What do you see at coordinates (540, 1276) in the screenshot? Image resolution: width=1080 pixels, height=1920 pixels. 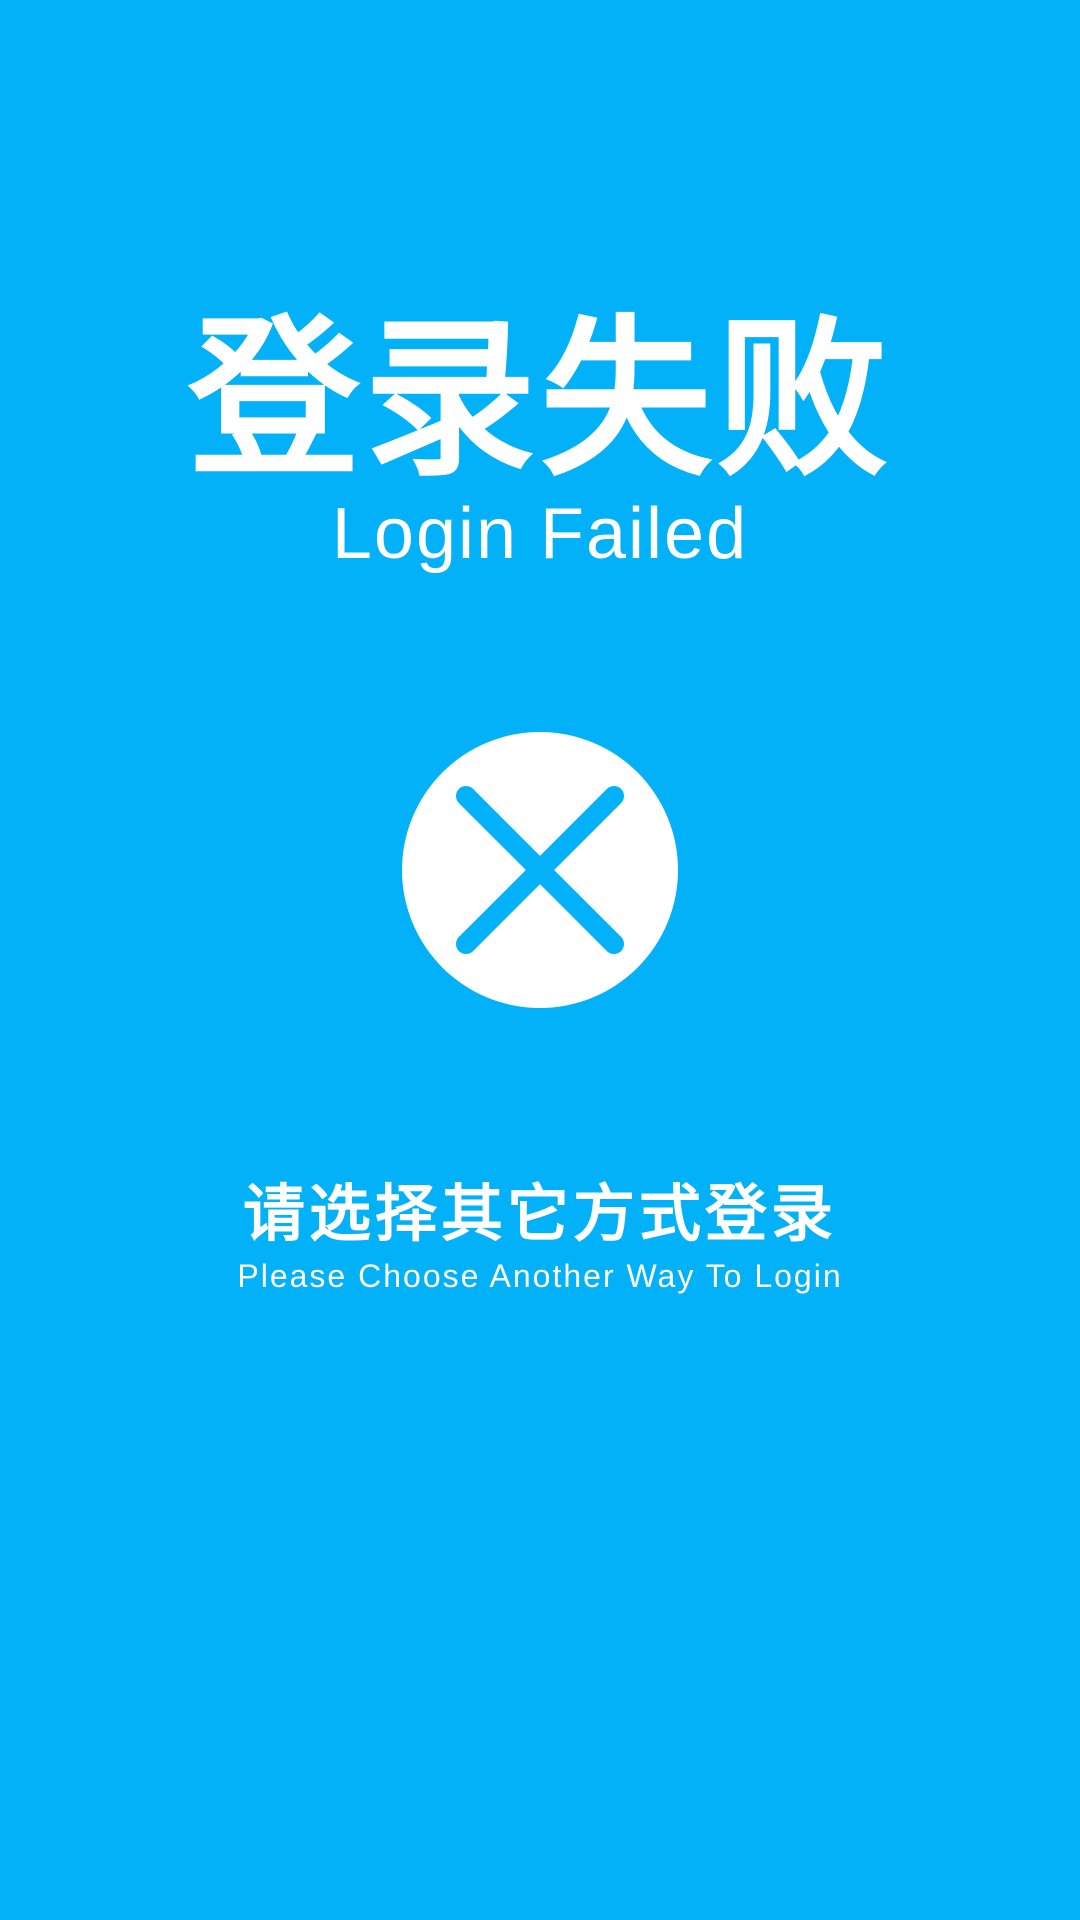 I see `hint-subtext: Please Choose Another Way To Login` at bounding box center [540, 1276].